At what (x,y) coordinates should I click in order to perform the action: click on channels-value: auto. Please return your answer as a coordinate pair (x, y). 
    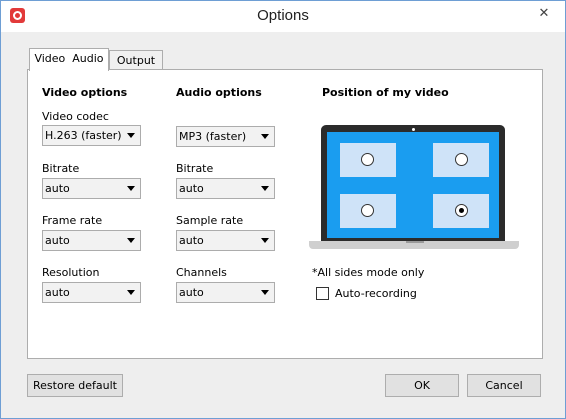
    Looking at the image, I should click on (191, 292).